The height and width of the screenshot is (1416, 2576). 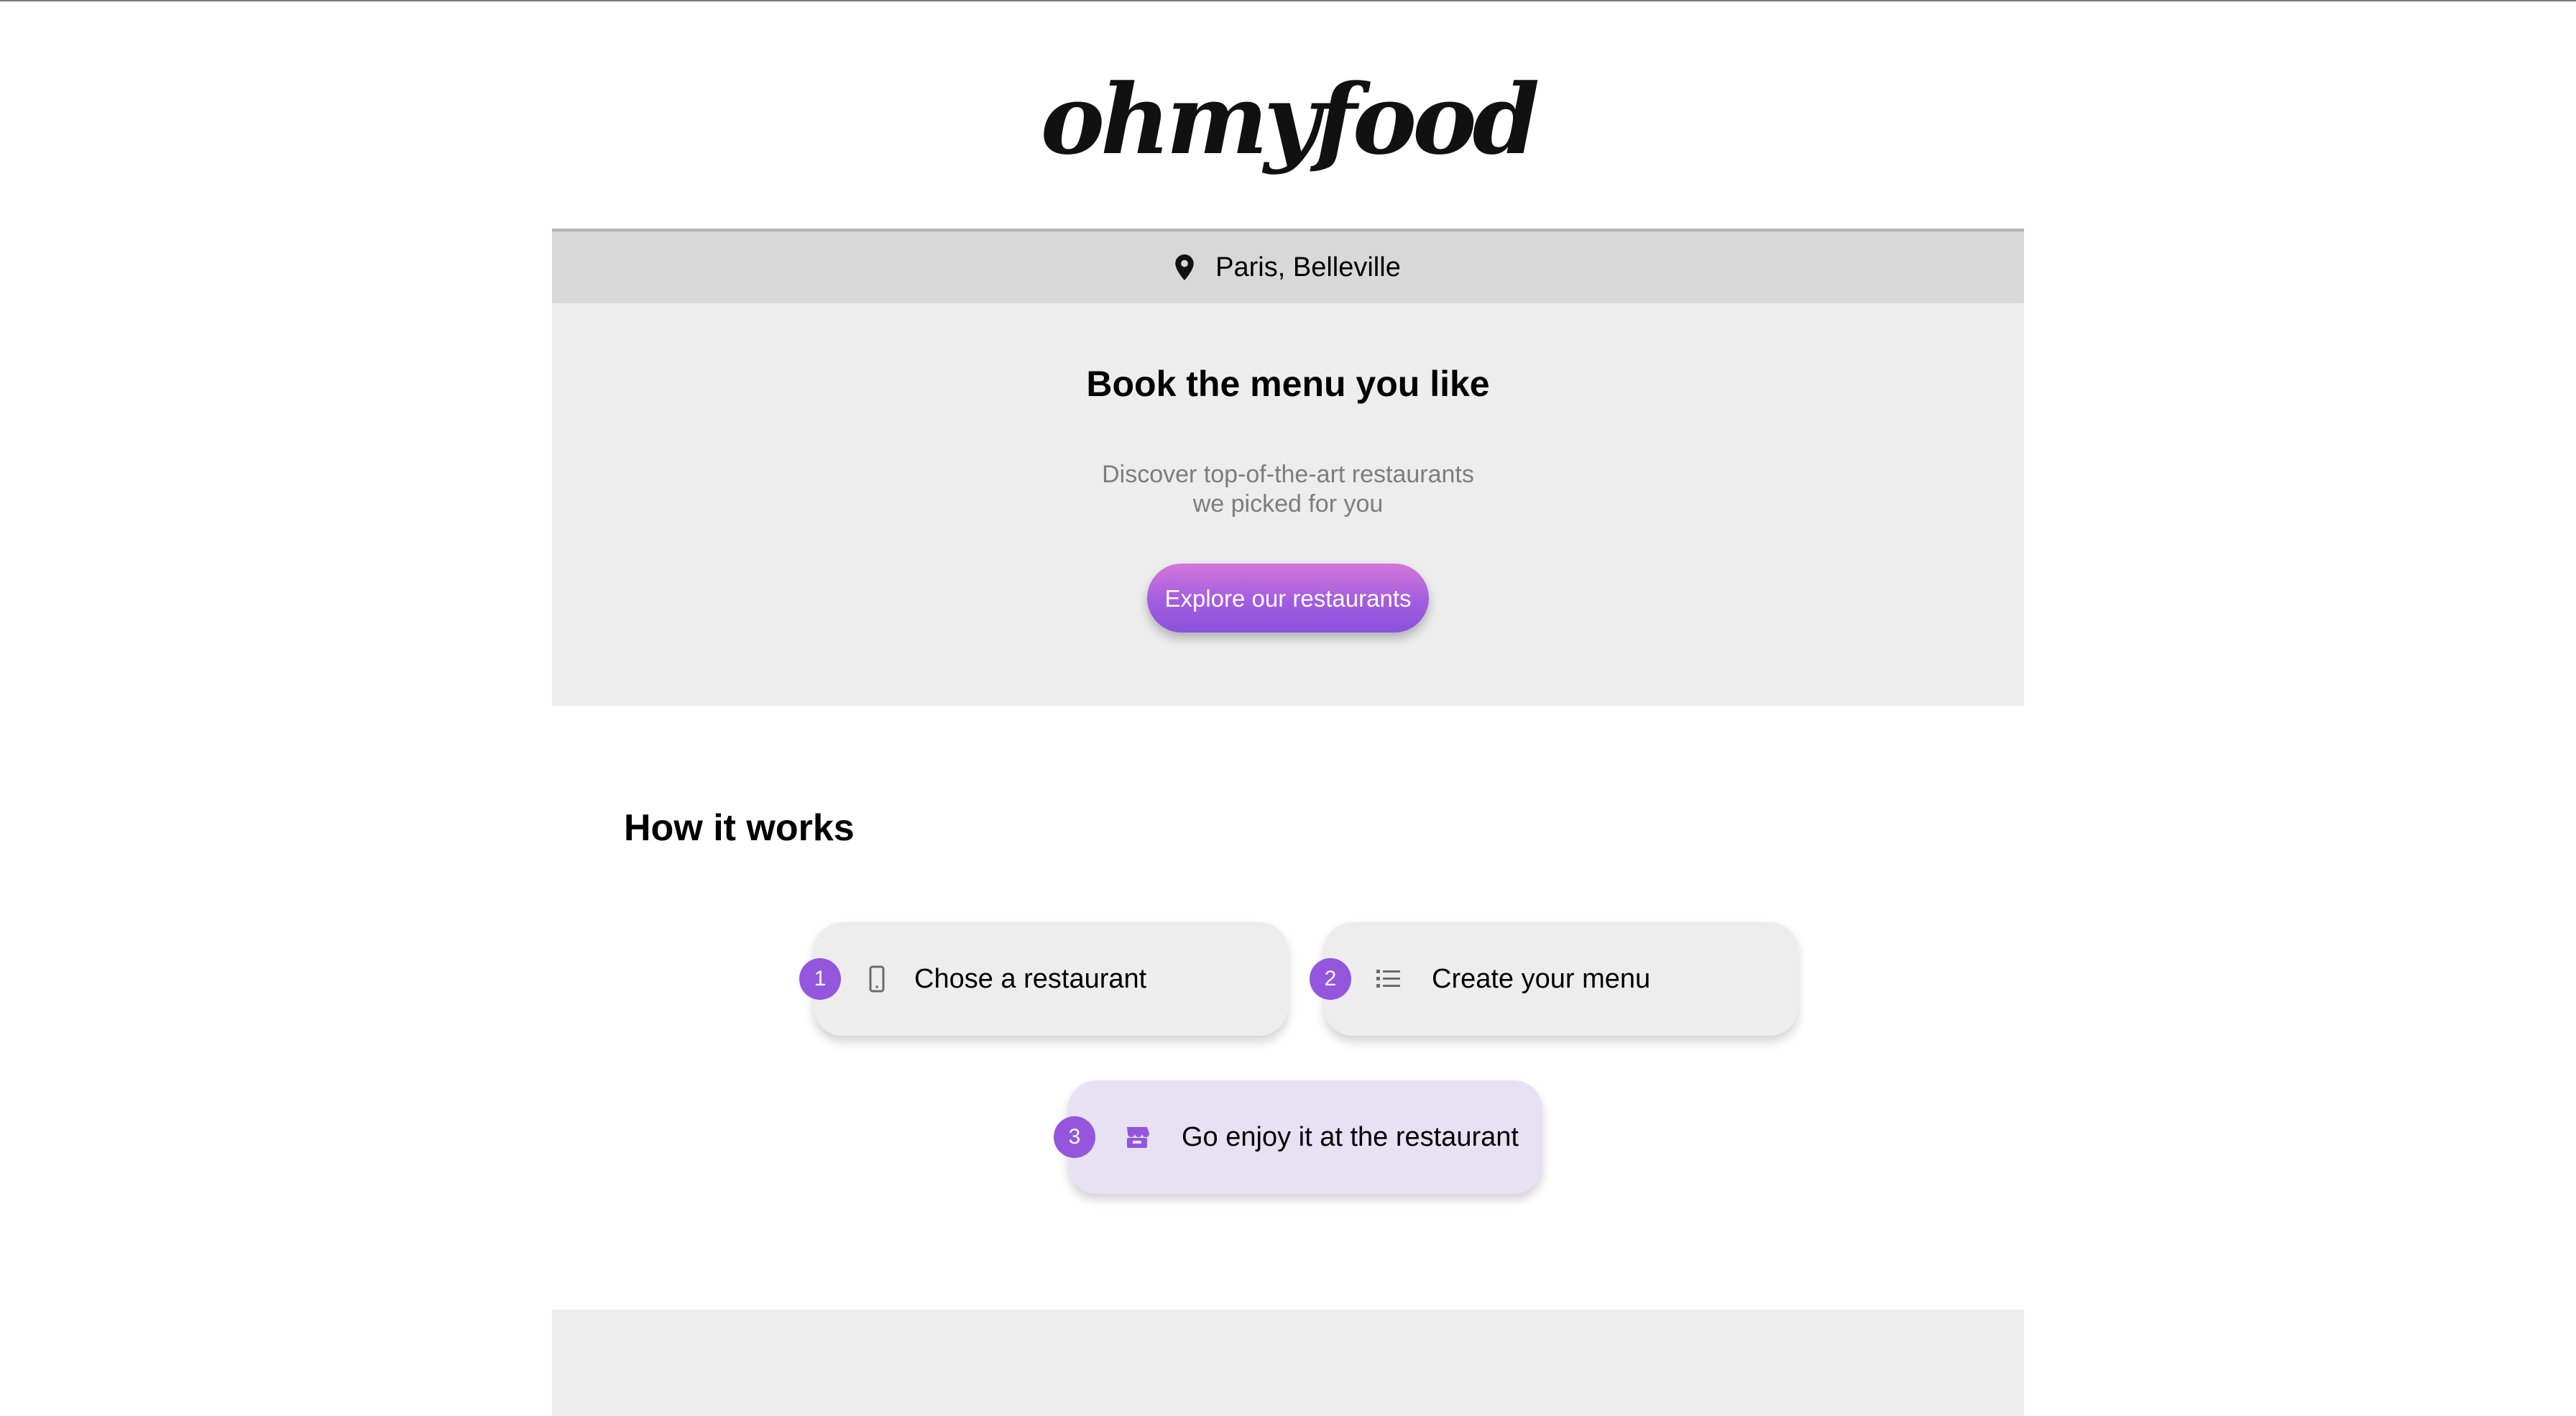 What do you see at coordinates (739, 828) in the screenshot?
I see `how-it-works-title: How it works` at bounding box center [739, 828].